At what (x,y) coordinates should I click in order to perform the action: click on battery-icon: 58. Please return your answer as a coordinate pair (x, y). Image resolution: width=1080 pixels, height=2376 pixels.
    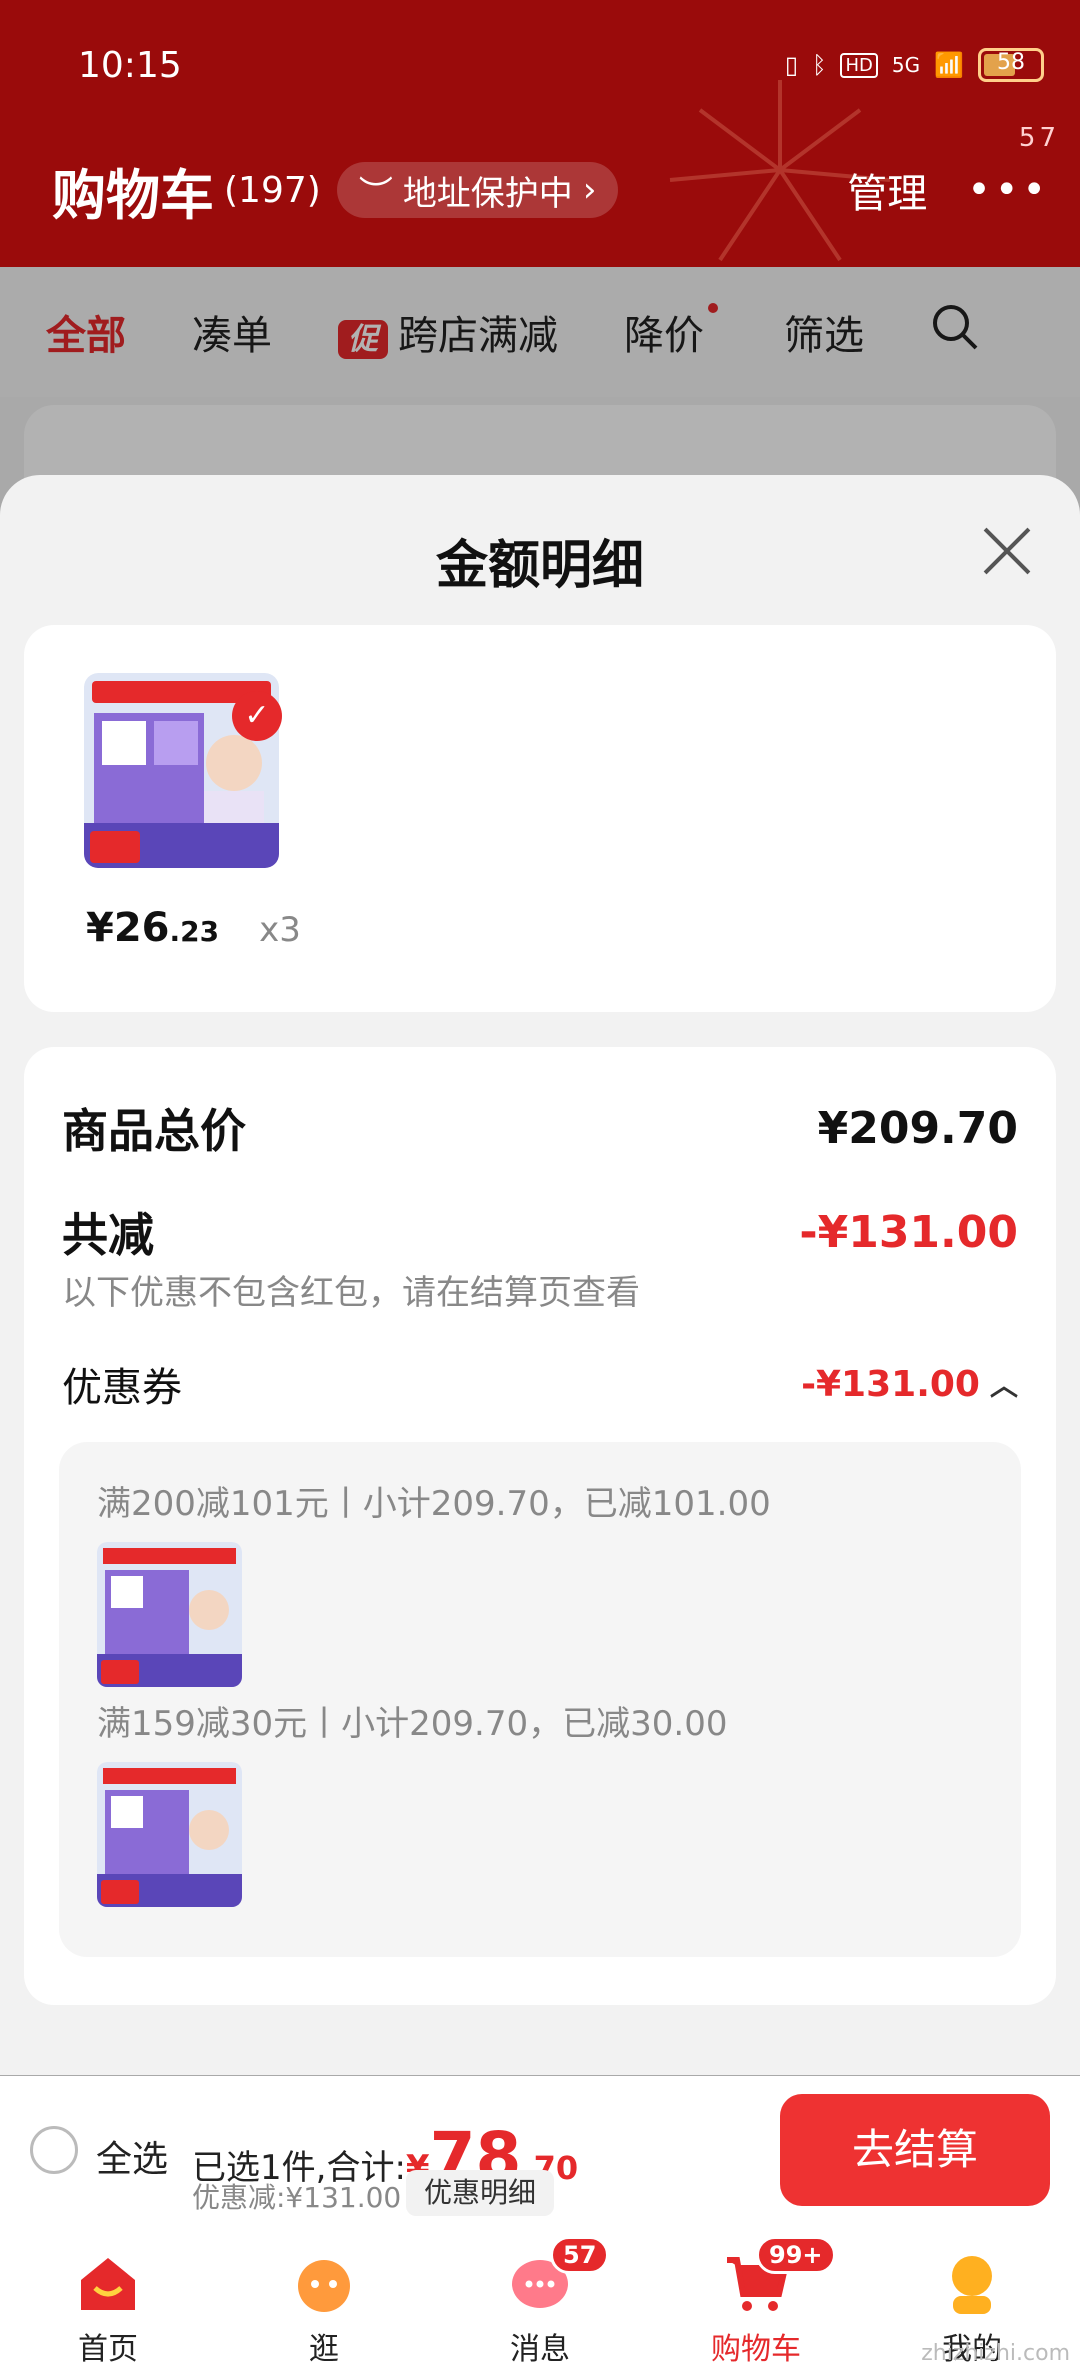
    Looking at the image, I should click on (1011, 65).